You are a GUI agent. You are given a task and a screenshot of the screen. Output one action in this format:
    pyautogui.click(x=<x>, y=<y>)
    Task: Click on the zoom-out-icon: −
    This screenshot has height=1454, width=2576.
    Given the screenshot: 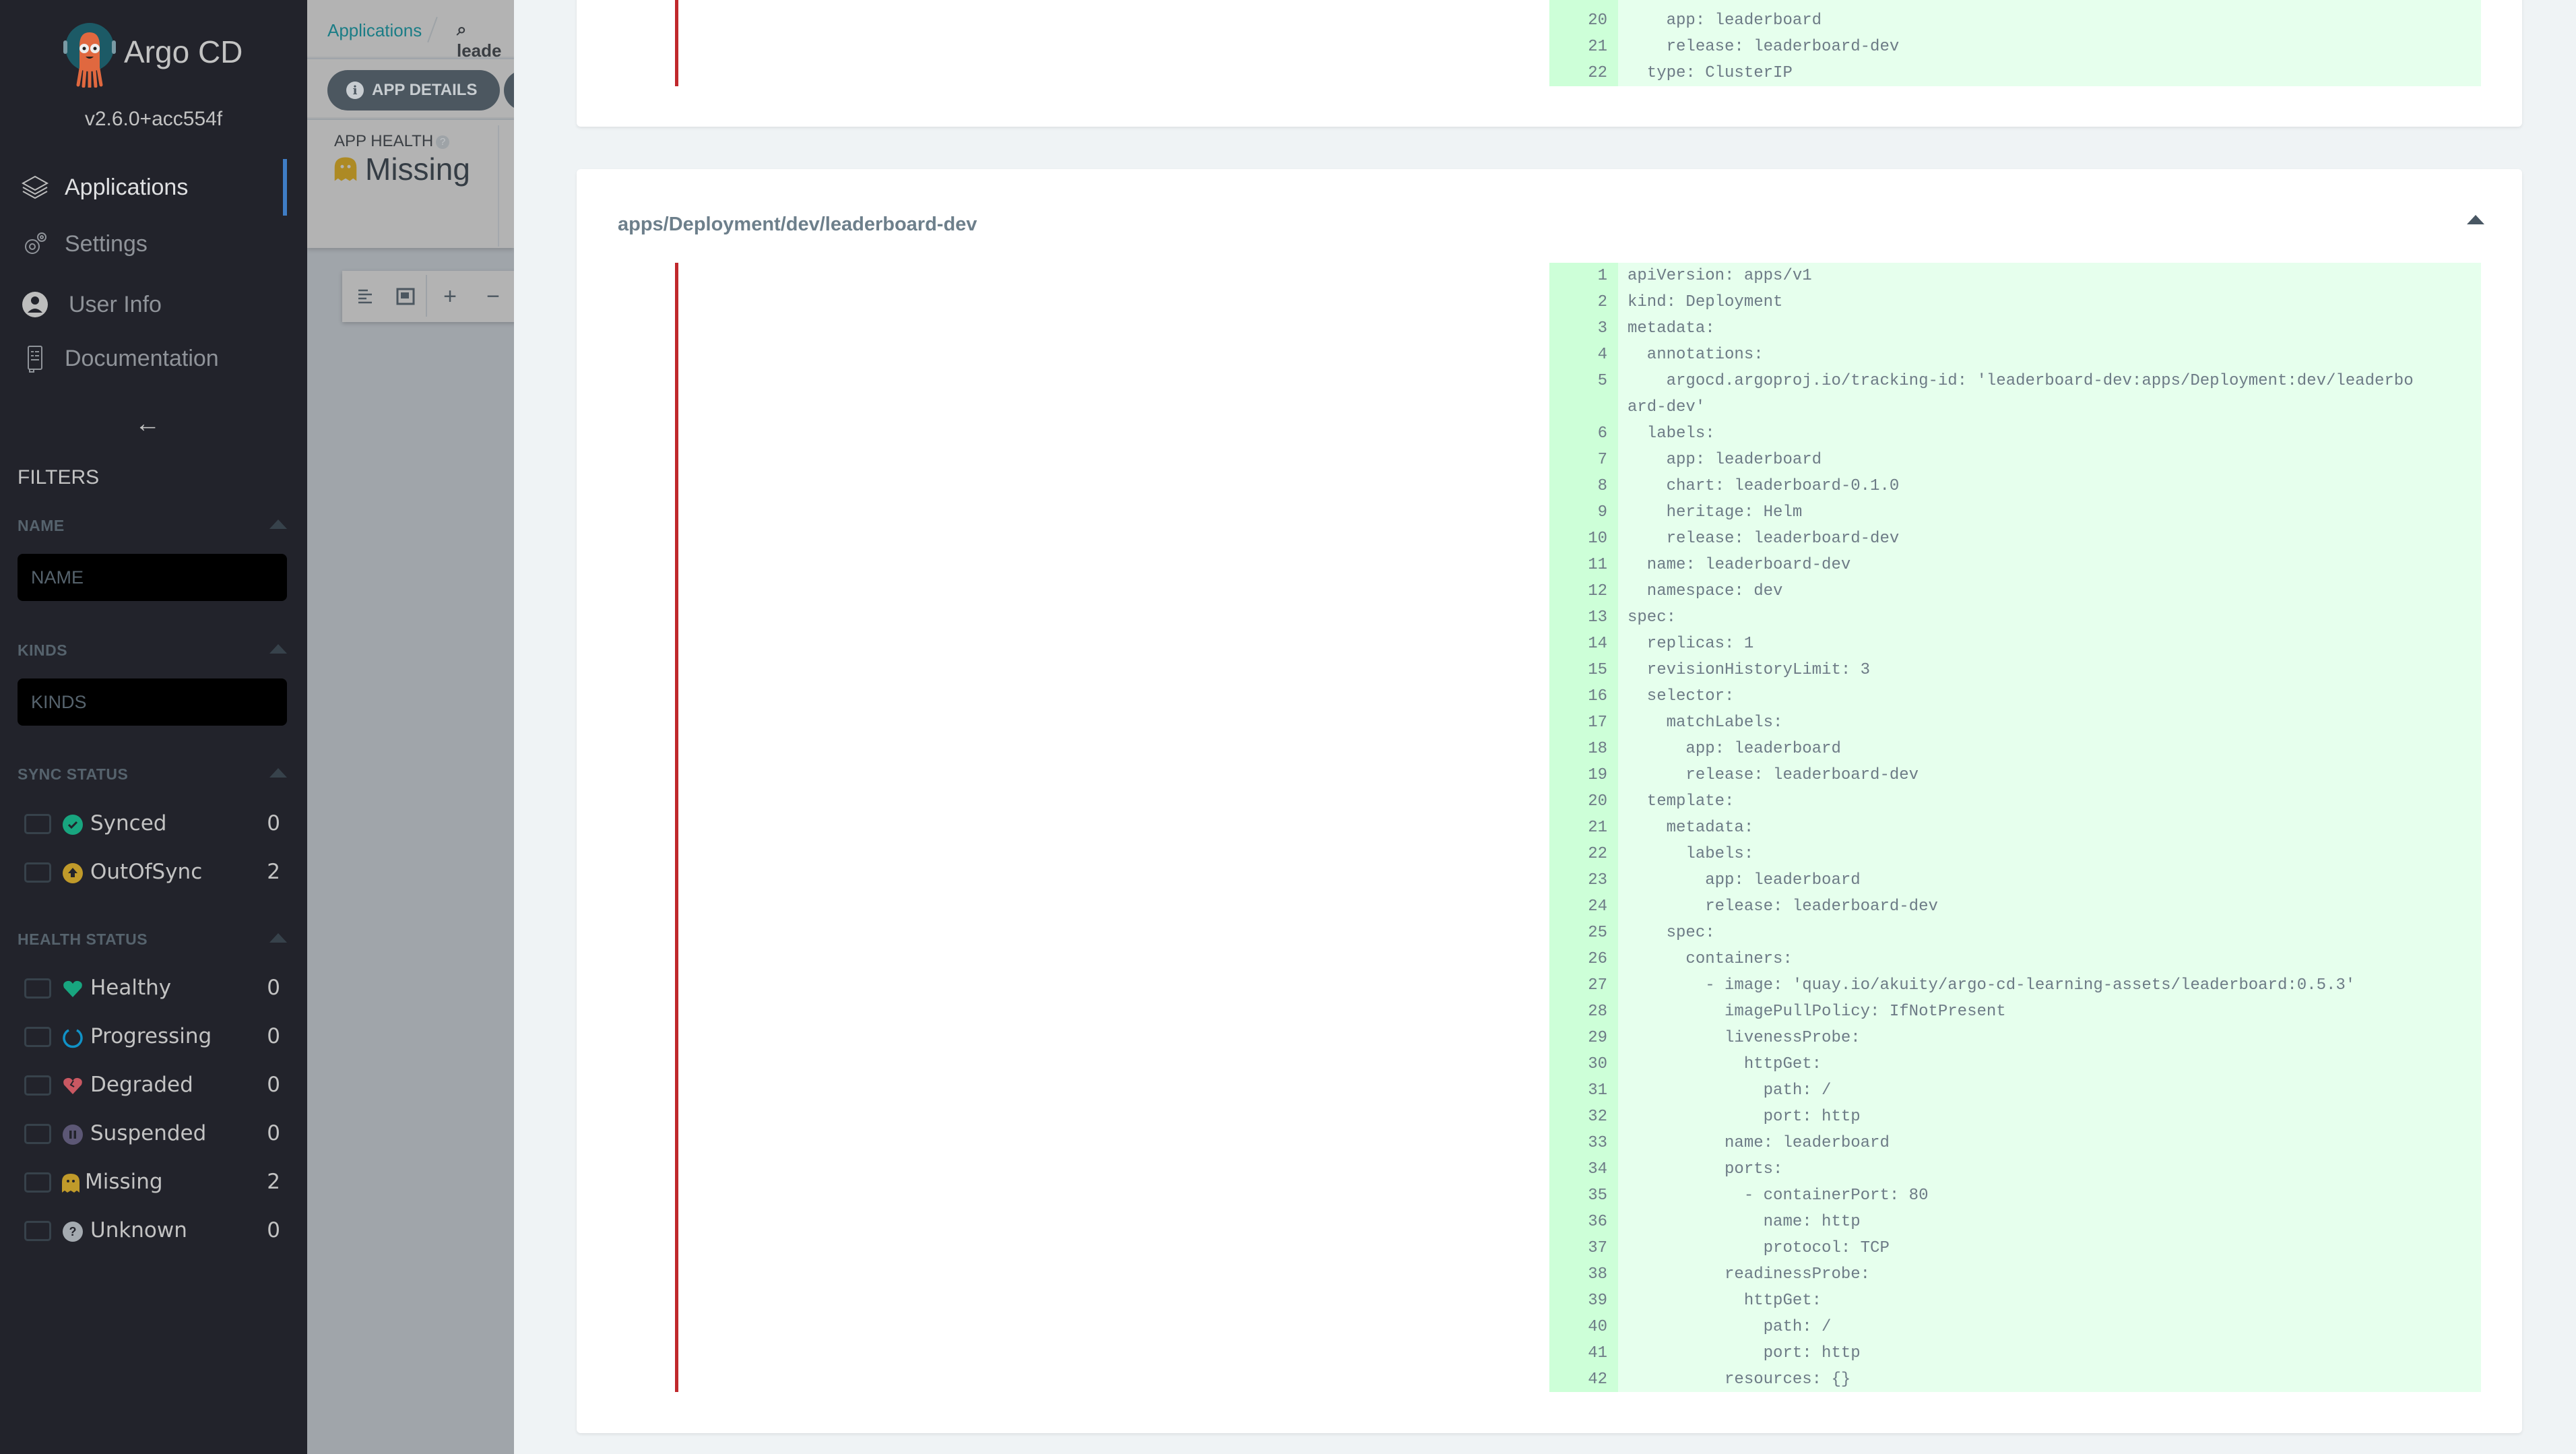 What is the action you would take?
    pyautogui.click(x=493, y=296)
    